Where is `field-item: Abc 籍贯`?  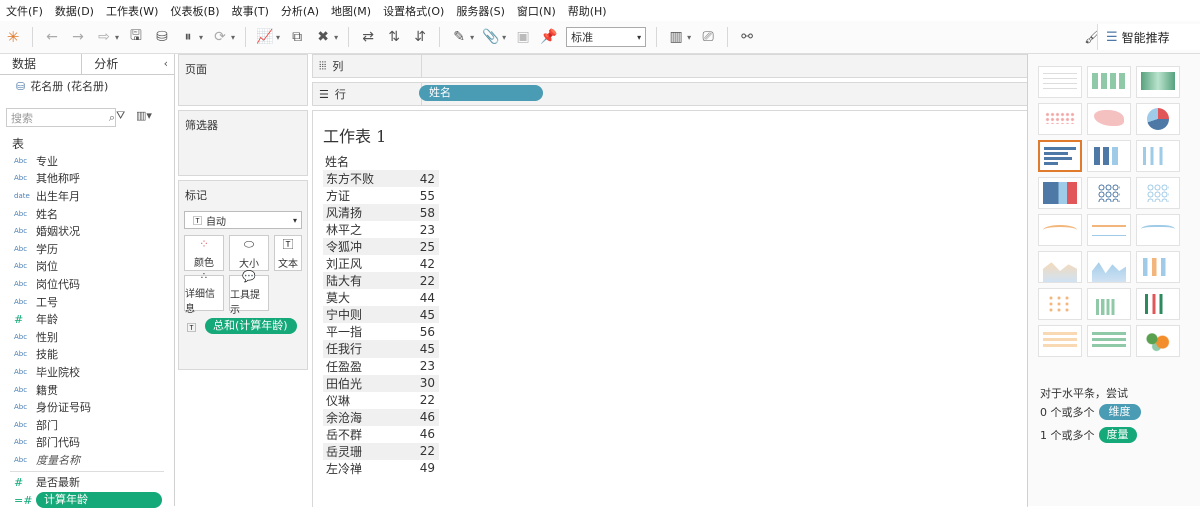 field-item: Abc 籍贯 is located at coordinates (87, 390).